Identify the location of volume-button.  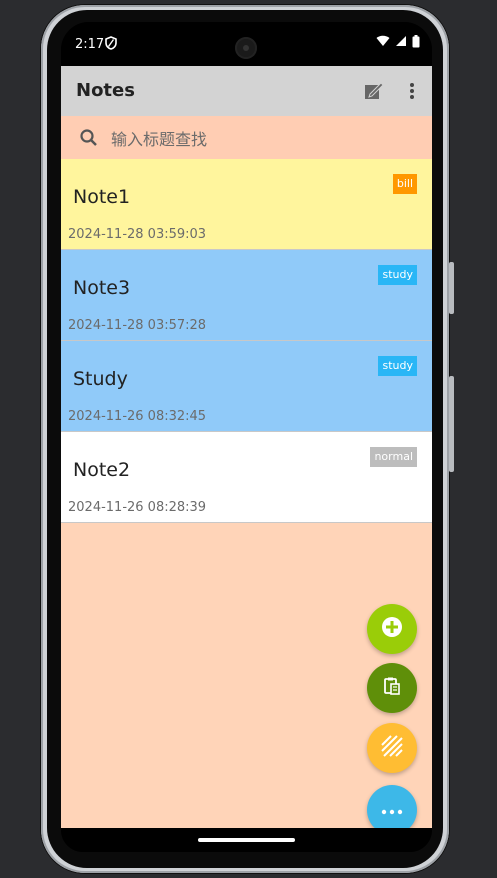
(451, 424).